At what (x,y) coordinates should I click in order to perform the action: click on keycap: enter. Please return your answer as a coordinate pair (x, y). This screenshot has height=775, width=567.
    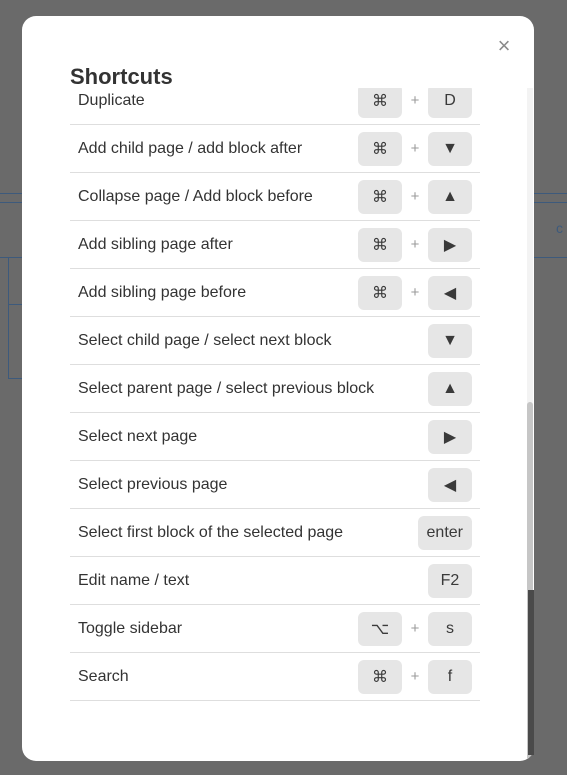
    Looking at the image, I should click on (444, 532).